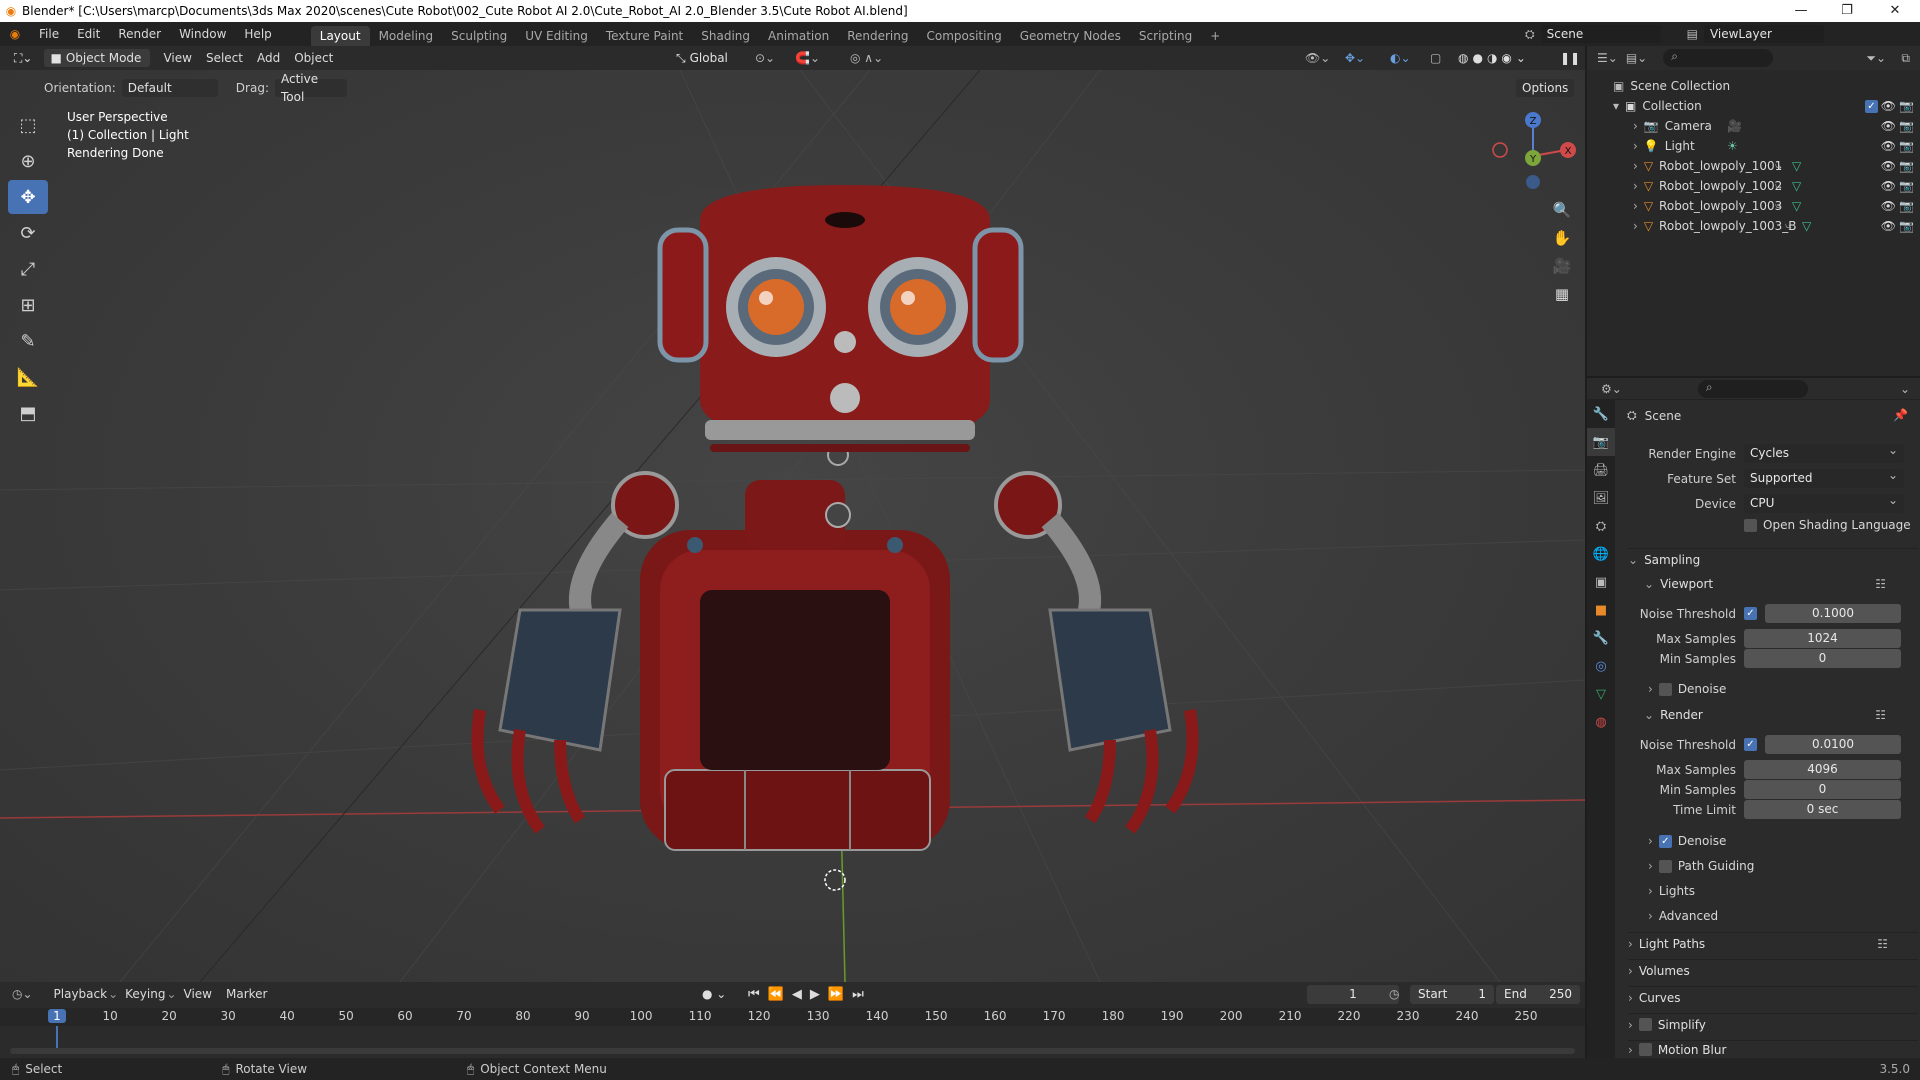  What do you see at coordinates (15, 34) in the screenshot?
I see `blender-menu-icon: ◉` at bounding box center [15, 34].